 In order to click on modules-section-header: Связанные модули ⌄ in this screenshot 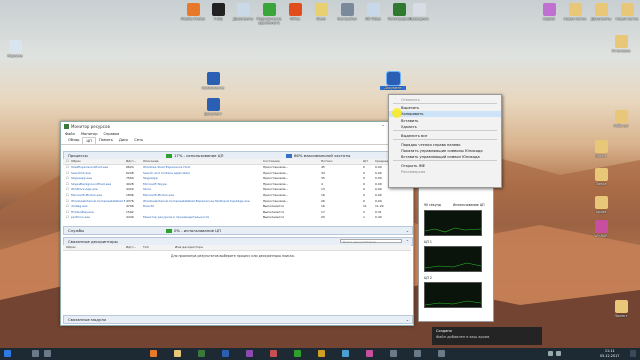, I will do `click(238, 319)`.